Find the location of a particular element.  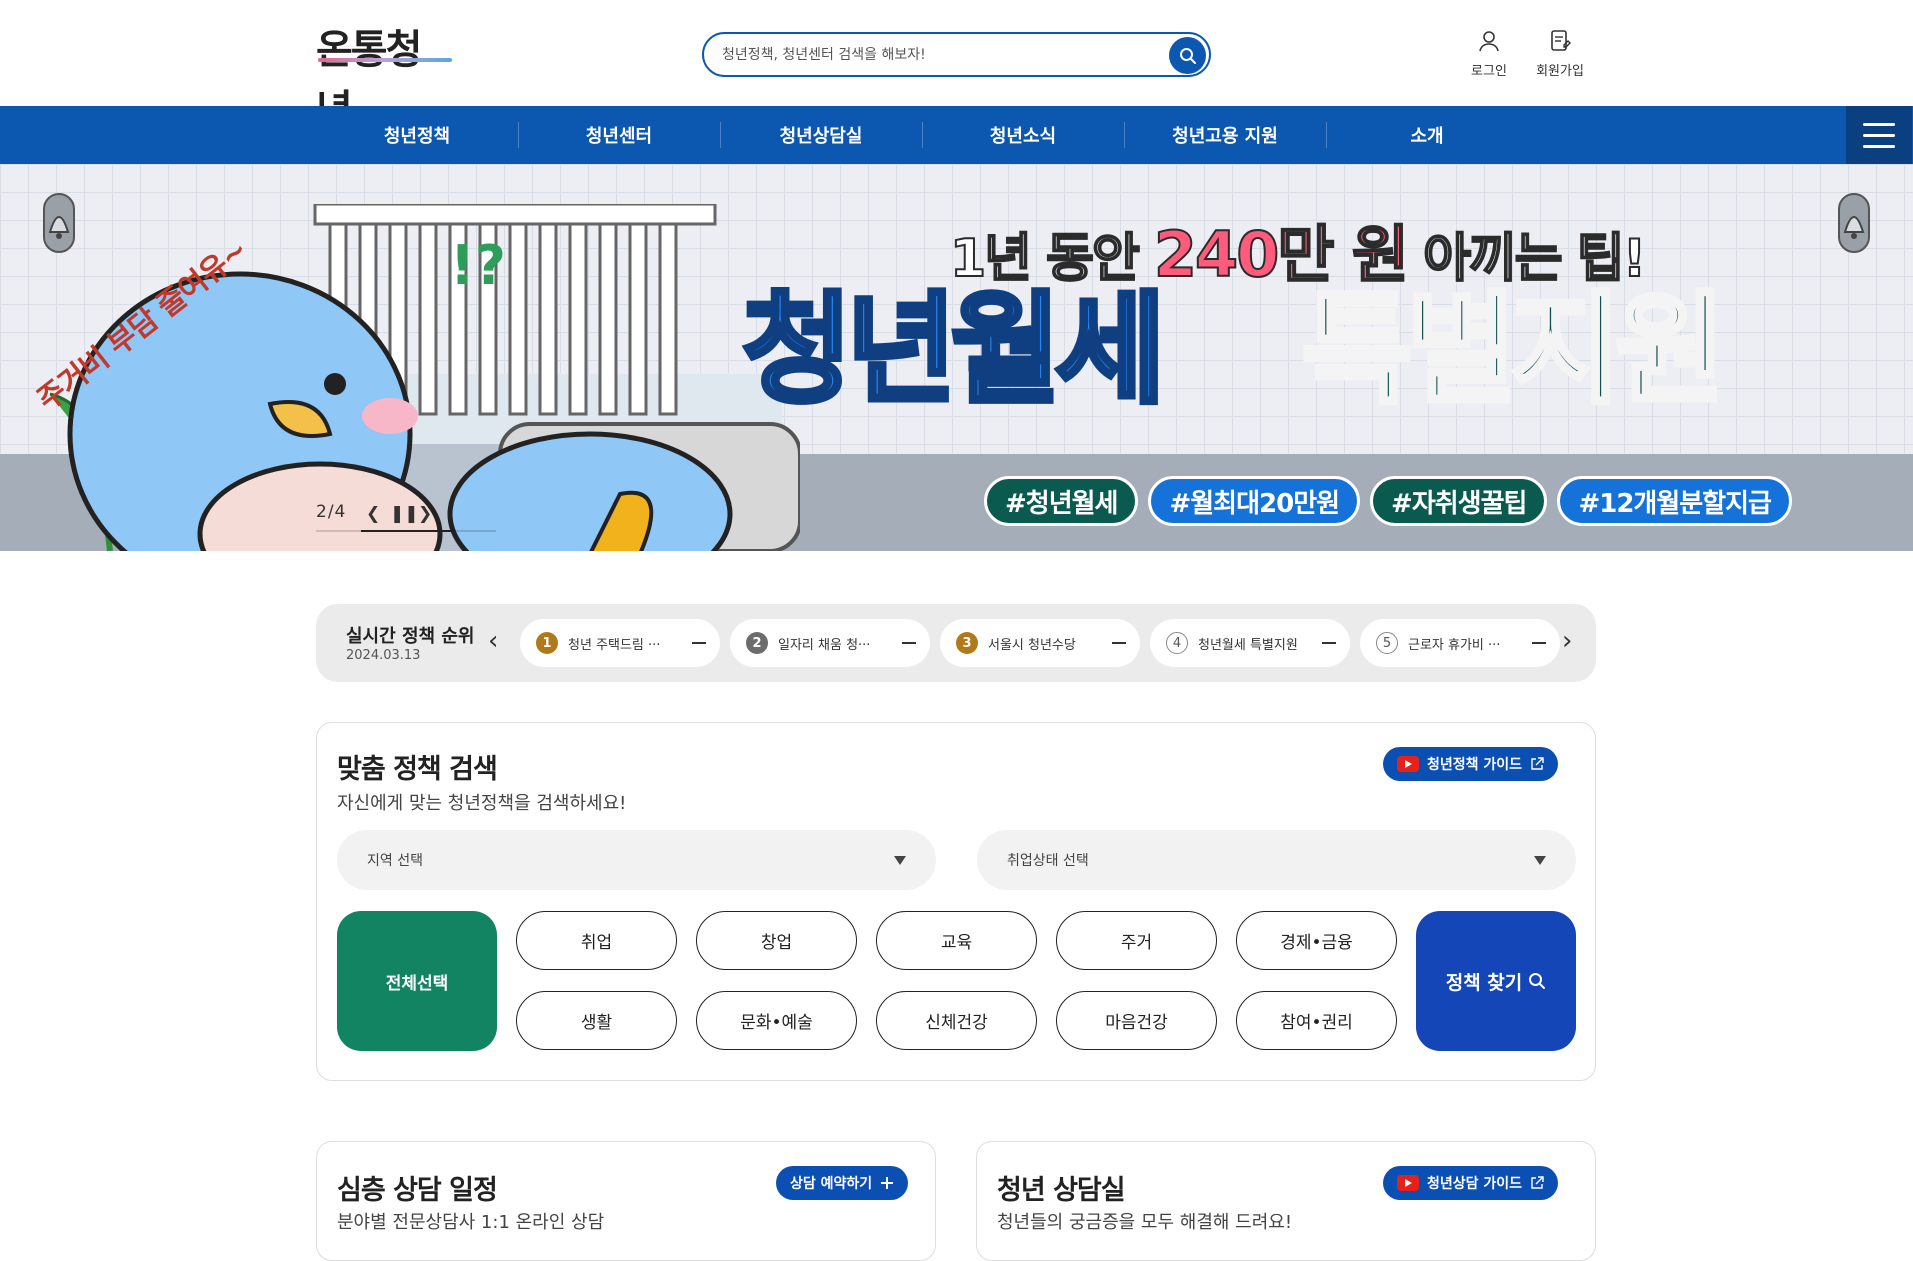

nav-youth-policy: 청년정책 is located at coordinates (417, 135).